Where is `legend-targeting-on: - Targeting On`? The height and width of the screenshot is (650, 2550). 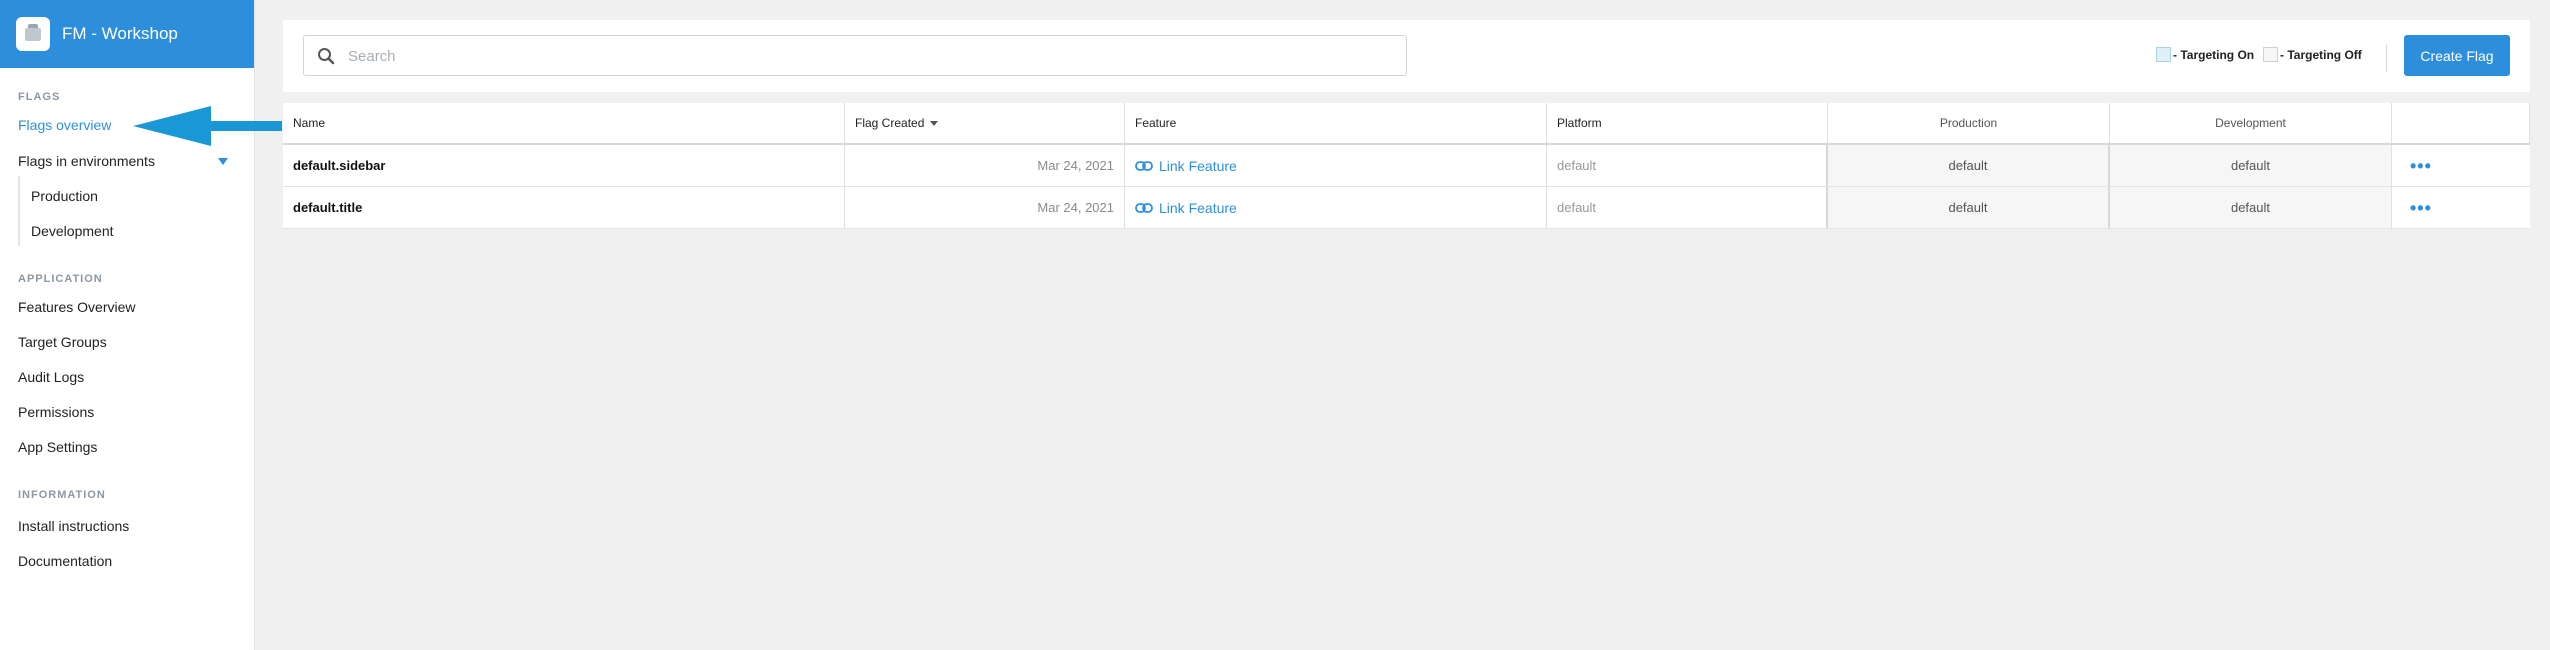
legend-targeting-on: - Targeting On is located at coordinates (2205, 54).